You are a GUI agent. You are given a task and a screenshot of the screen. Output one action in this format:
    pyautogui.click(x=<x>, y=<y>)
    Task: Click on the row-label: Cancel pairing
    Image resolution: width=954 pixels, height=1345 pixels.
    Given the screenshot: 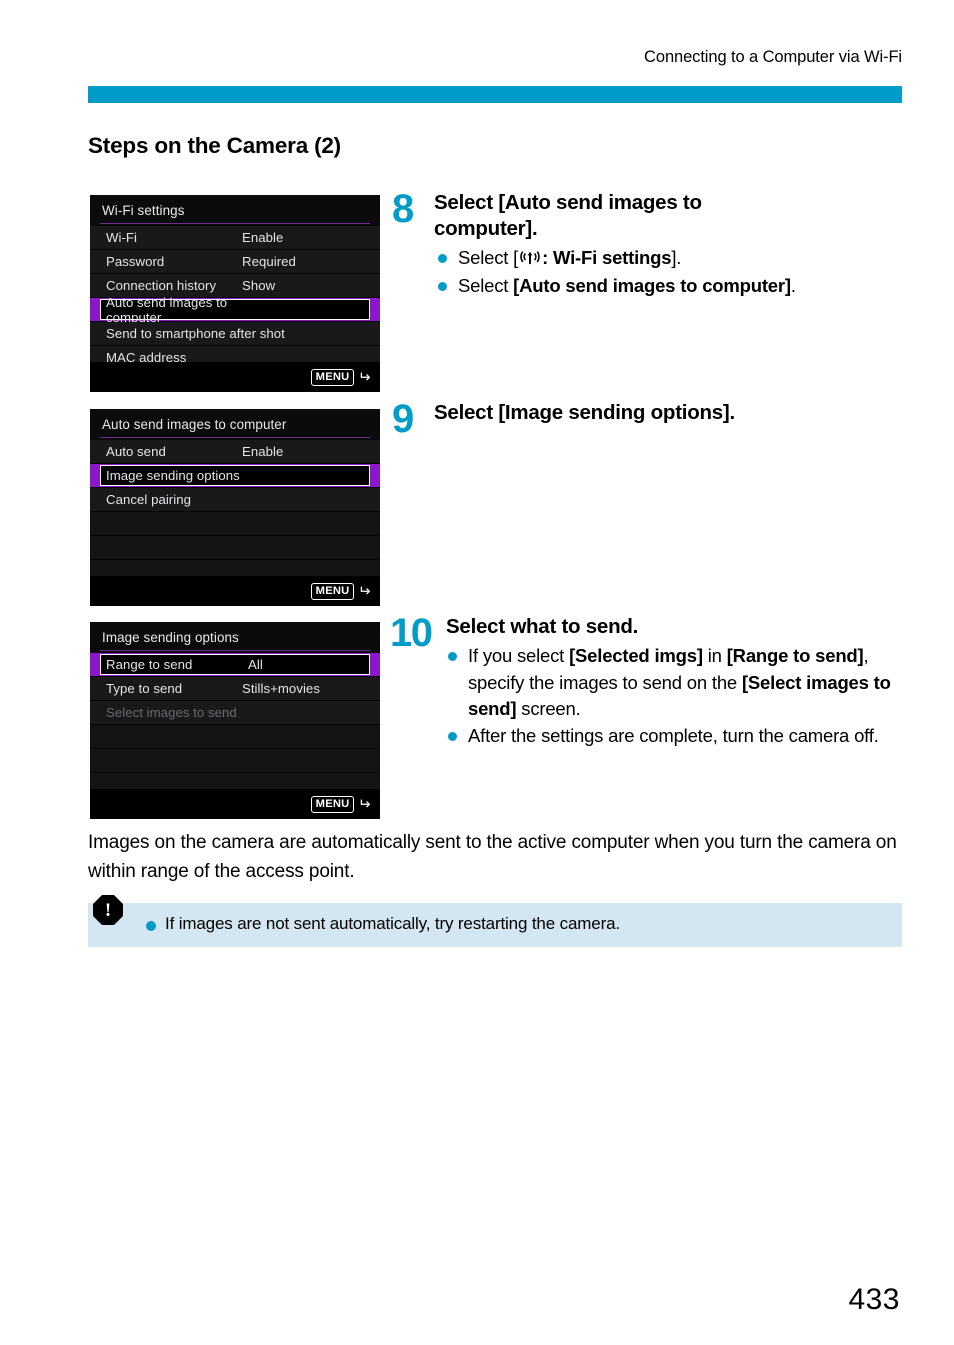 What is the action you would take?
    pyautogui.click(x=149, y=499)
    